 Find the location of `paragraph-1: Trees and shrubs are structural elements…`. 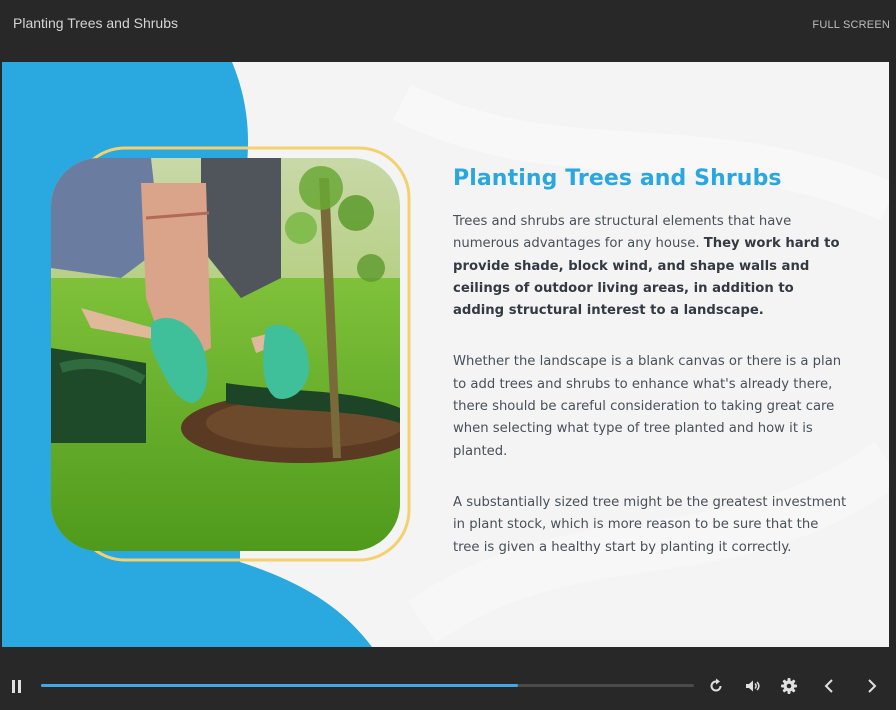

paragraph-1: Trees and shrubs are structural elements… is located at coordinates (650, 266).